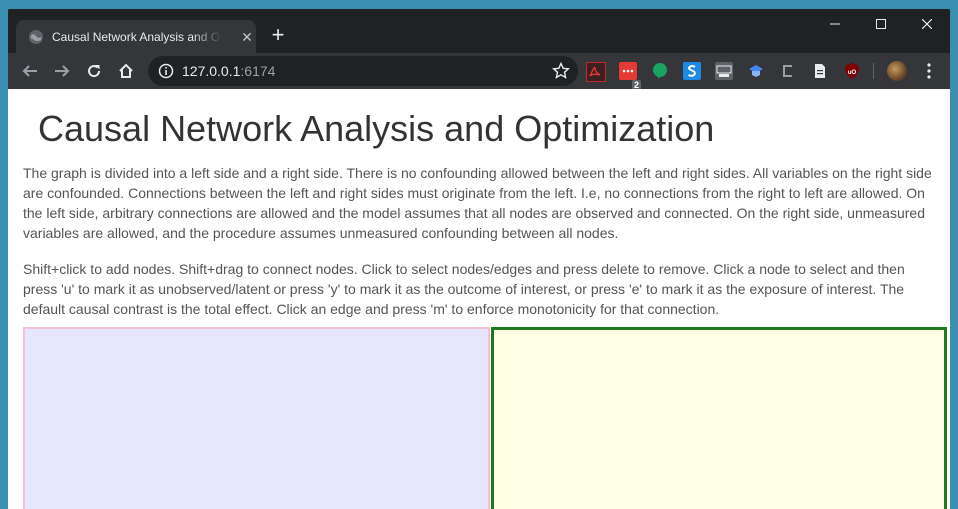 The height and width of the screenshot is (509, 958). I want to click on close-icon, so click(927, 24).